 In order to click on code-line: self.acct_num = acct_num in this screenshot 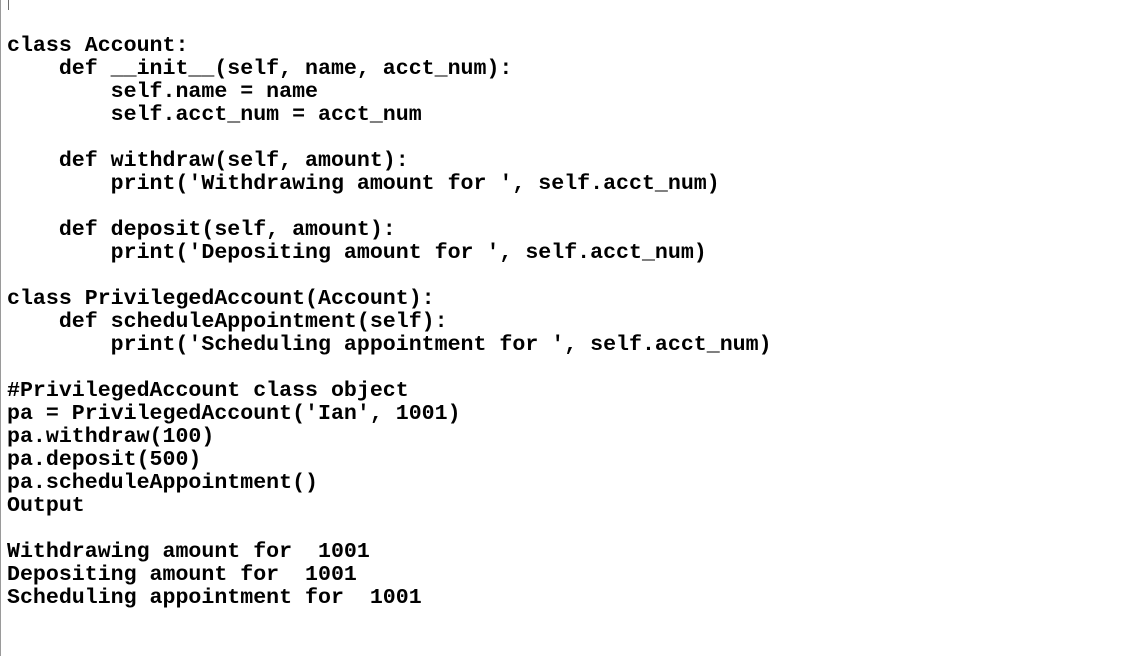, I will do `click(214, 115)`.